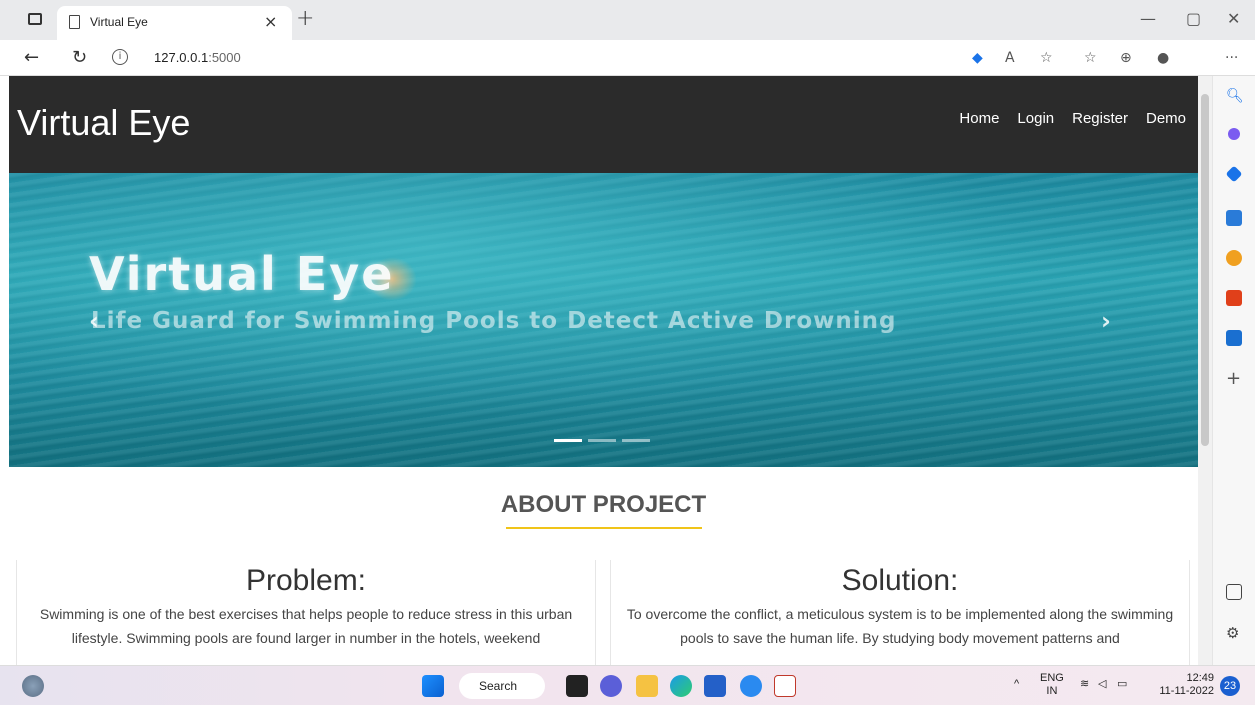  I want to click on search-icon: 🔍︎, so click(1235, 96).